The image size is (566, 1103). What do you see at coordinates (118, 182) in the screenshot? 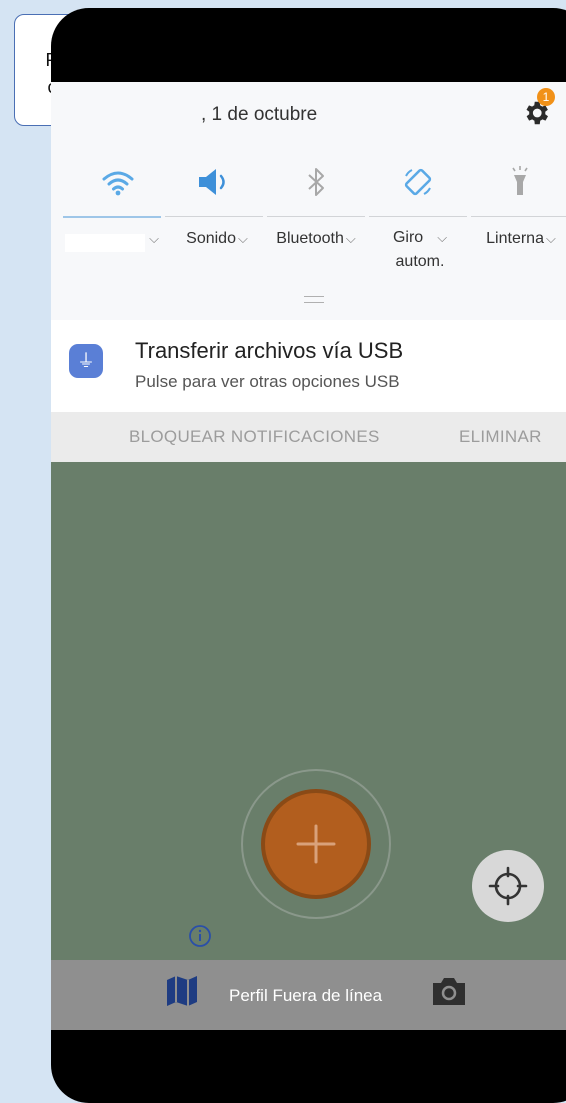
I see `wifi-icon` at bounding box center [118, 182].